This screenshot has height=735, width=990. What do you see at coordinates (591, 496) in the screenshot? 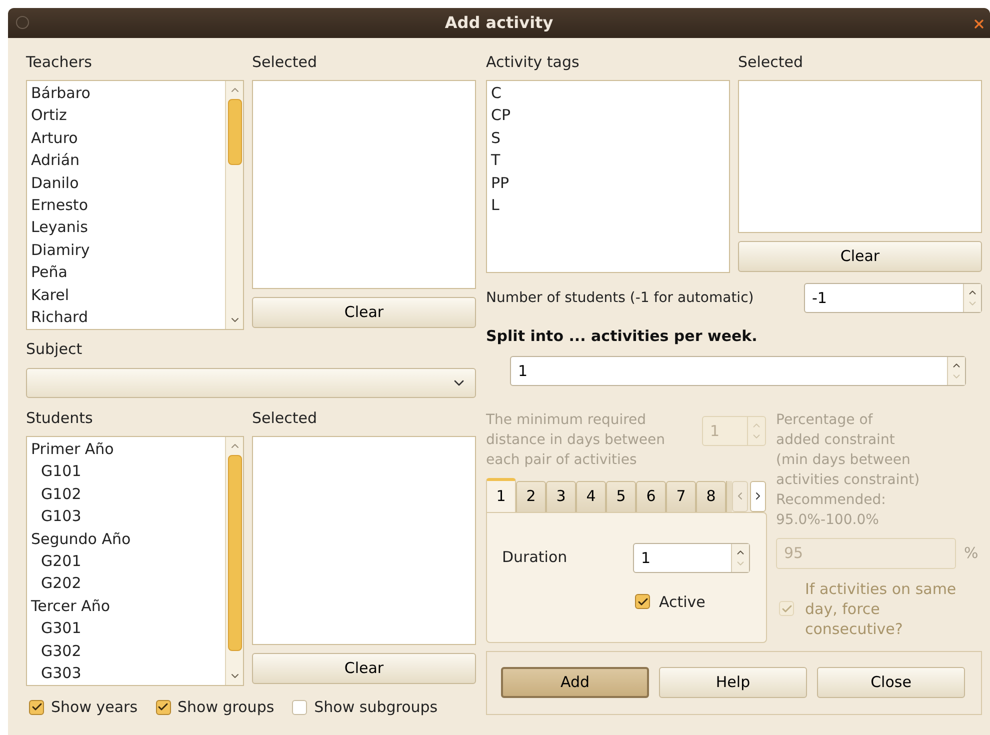
I see `tab: 4` at bounding box center [591, 496].